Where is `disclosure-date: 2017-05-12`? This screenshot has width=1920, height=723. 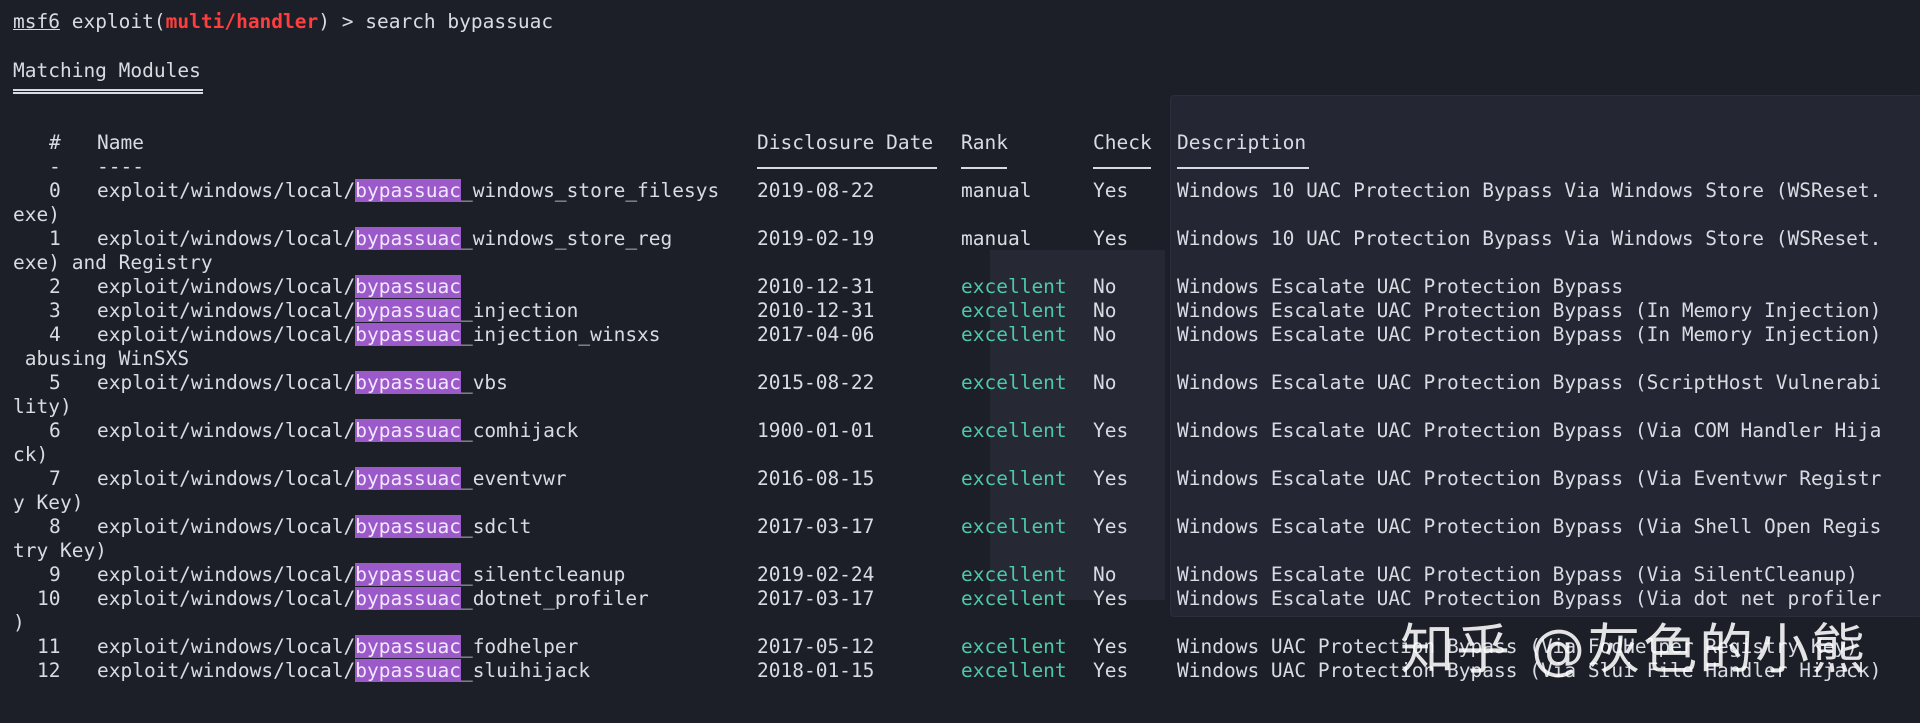
disclosure-date: 2017-05-12 is located at coordinates (816, 646).